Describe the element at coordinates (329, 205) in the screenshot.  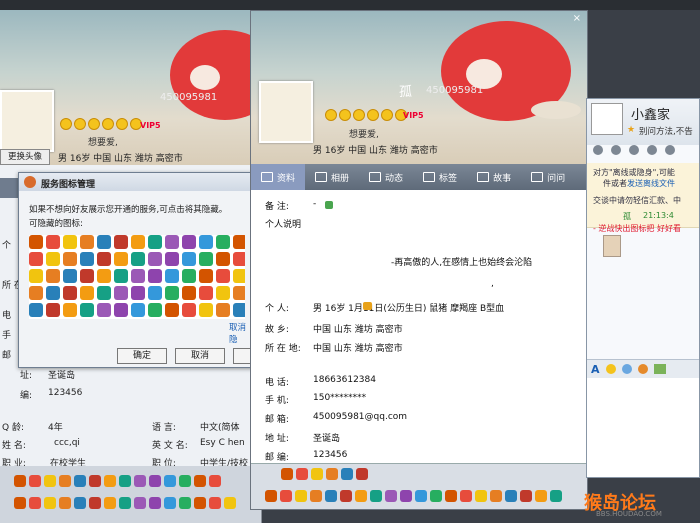
I see `edit-icon` at that location.